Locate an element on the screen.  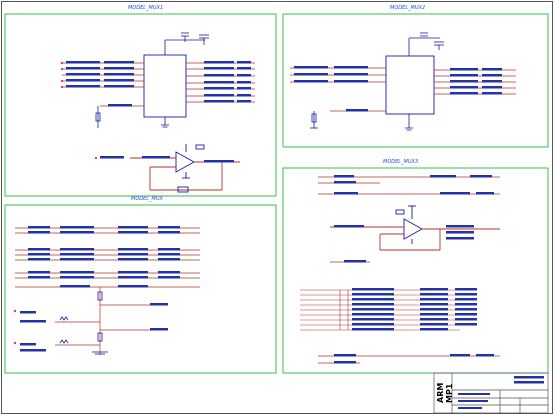
mux4-content is located at coordinates (106, 290).